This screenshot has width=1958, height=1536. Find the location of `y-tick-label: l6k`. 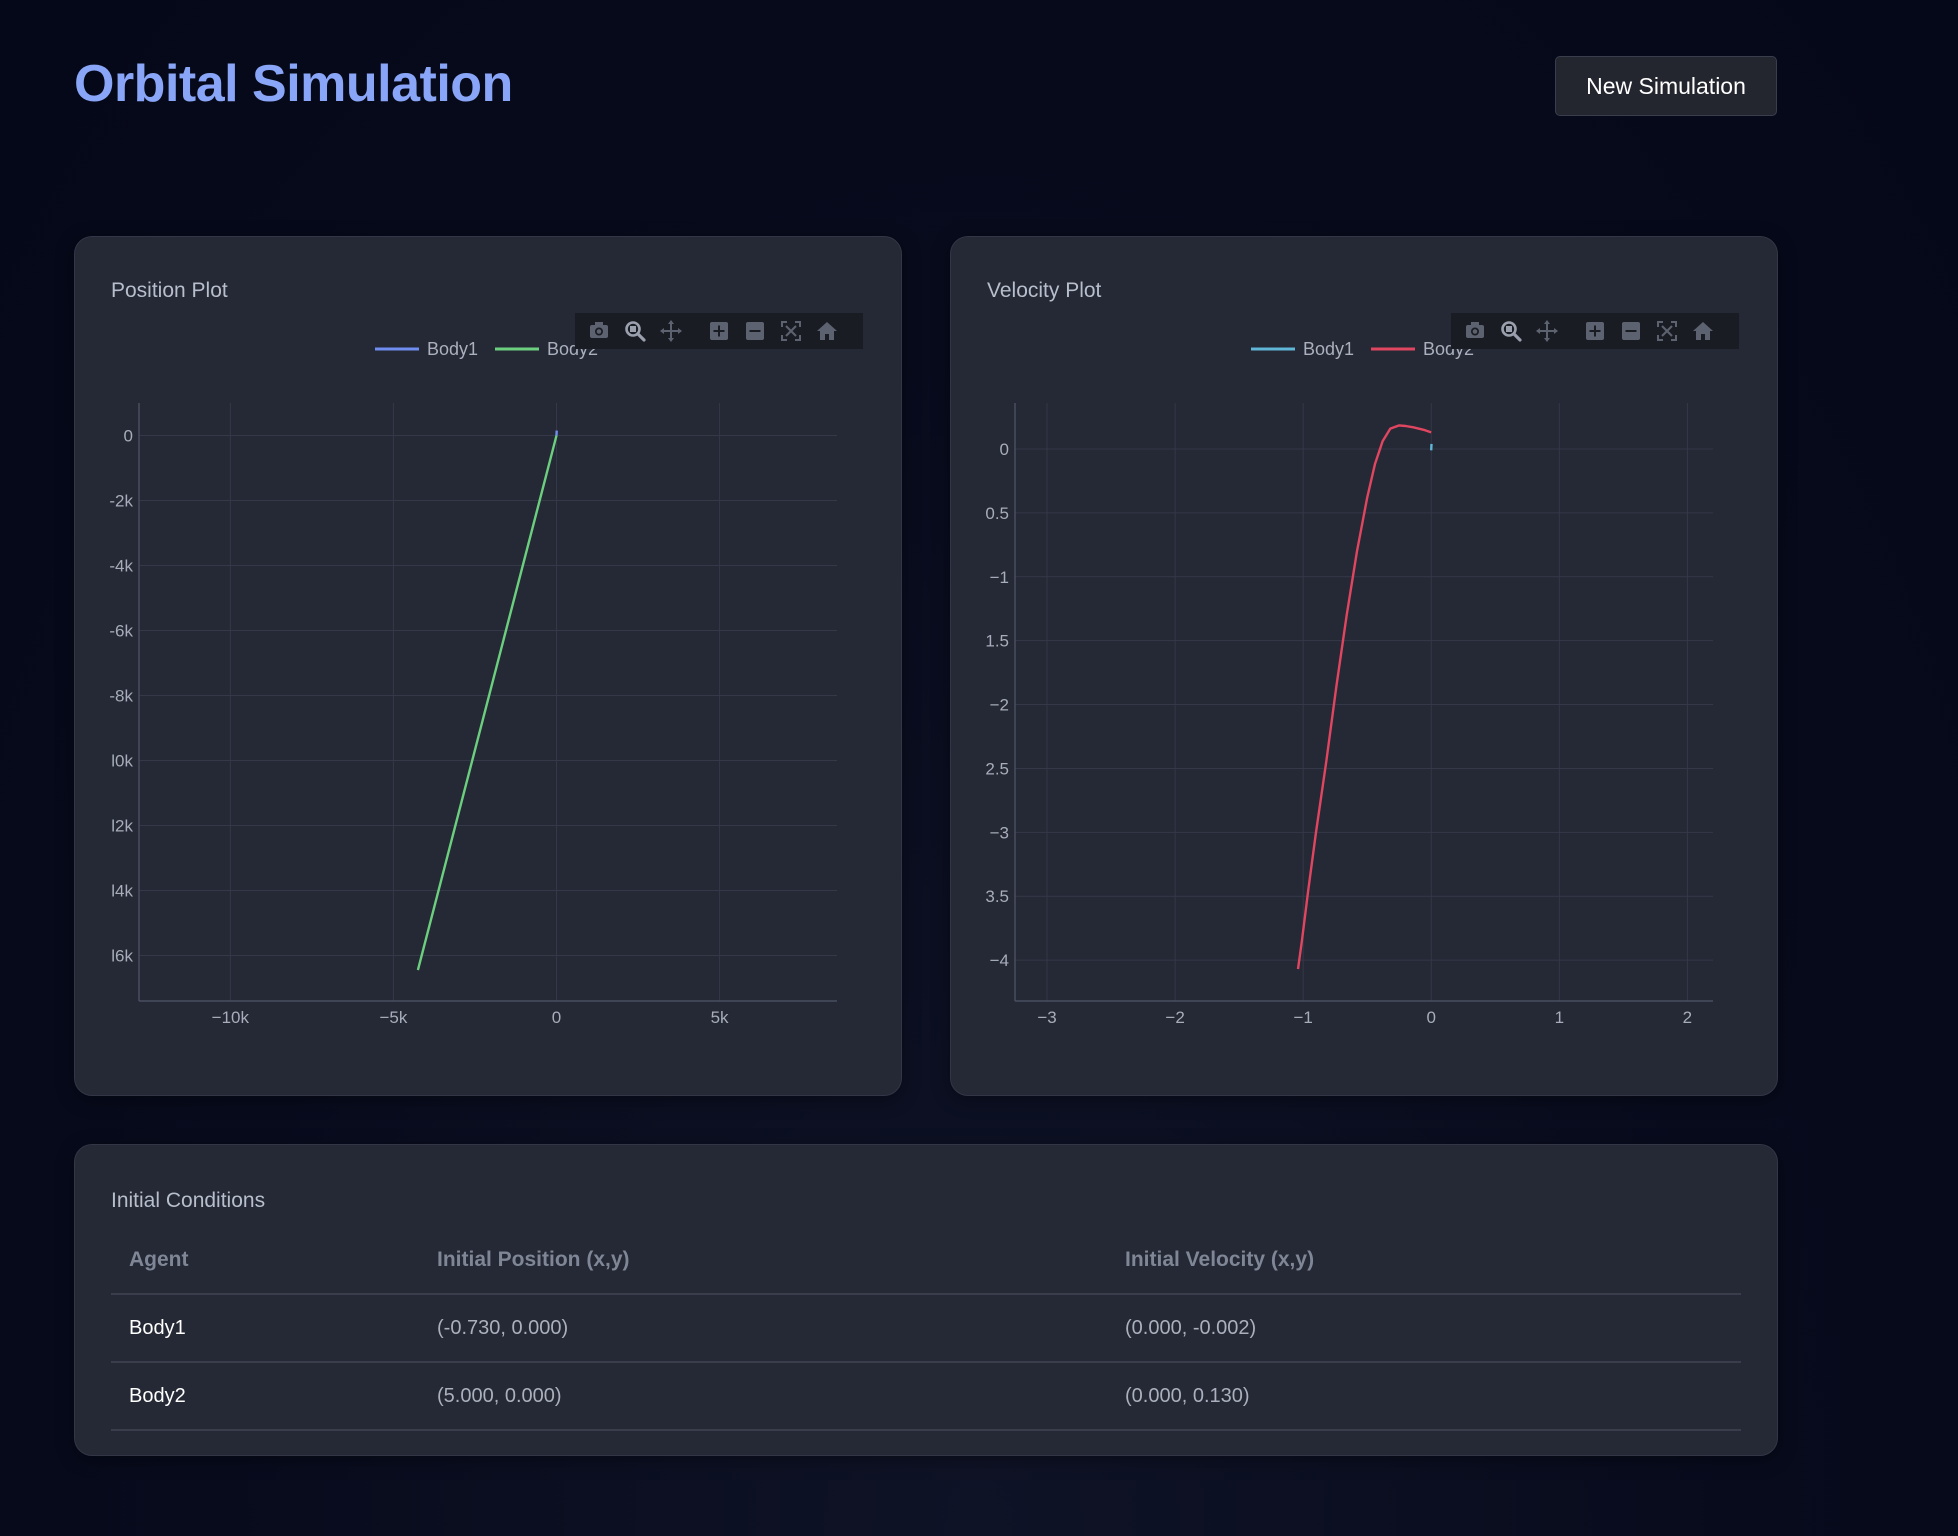

y-tick-label: l6k is located at coordinates (122, 956).